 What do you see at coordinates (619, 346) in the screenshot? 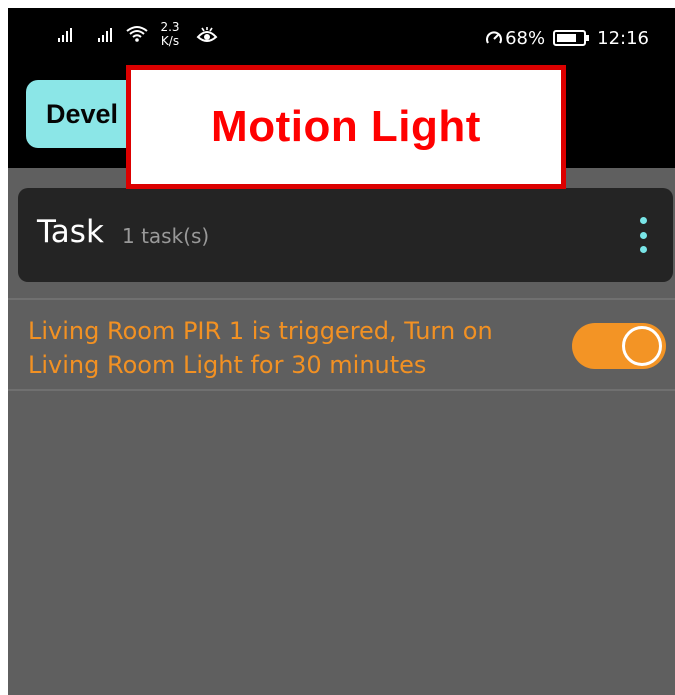
I see `rule-enabled-toggle` at bounding box center [619, 346].